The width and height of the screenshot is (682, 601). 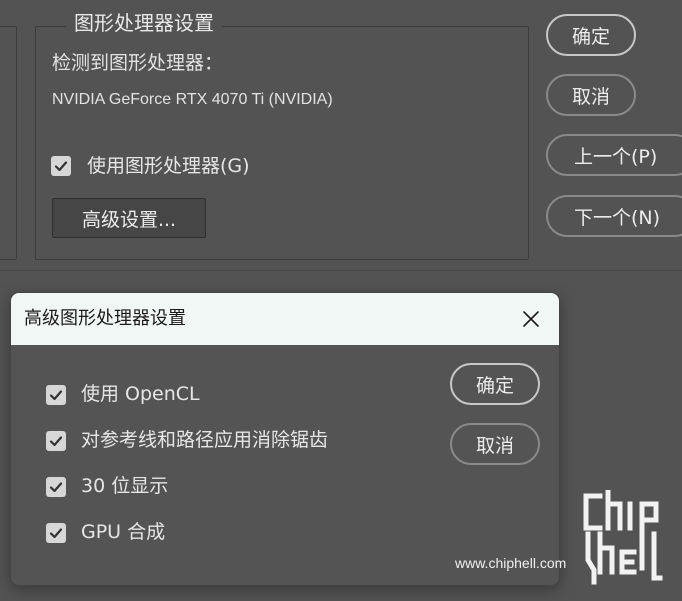 I want to click on dialog-ok-button: 确定, so click(x=495, y=384).